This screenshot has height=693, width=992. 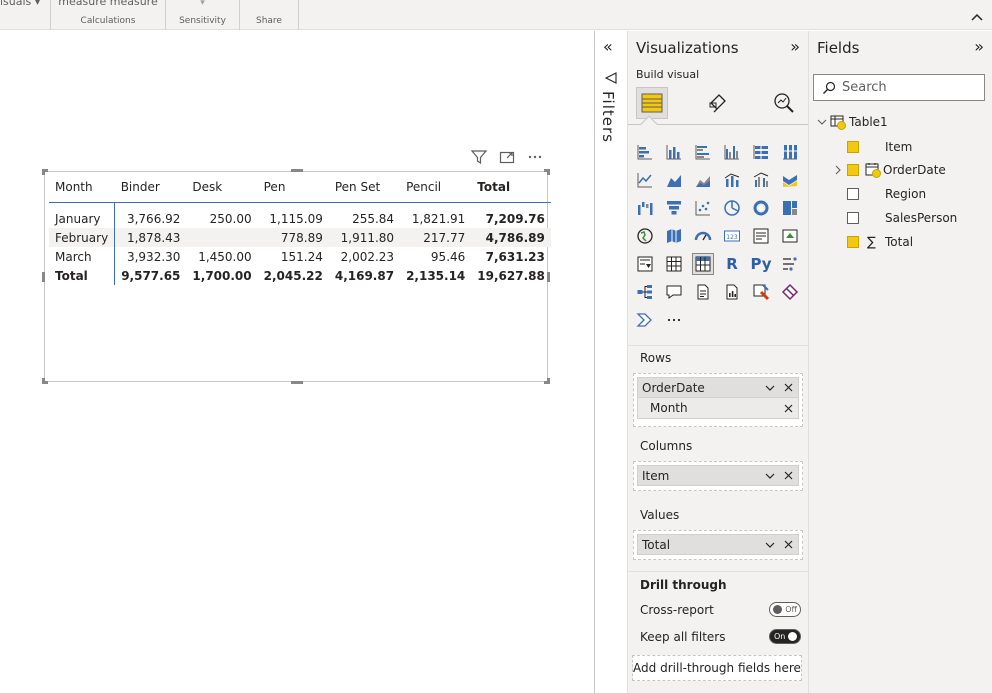 I want to click on power-apps-visual-icon, so click(x=761, y=292).